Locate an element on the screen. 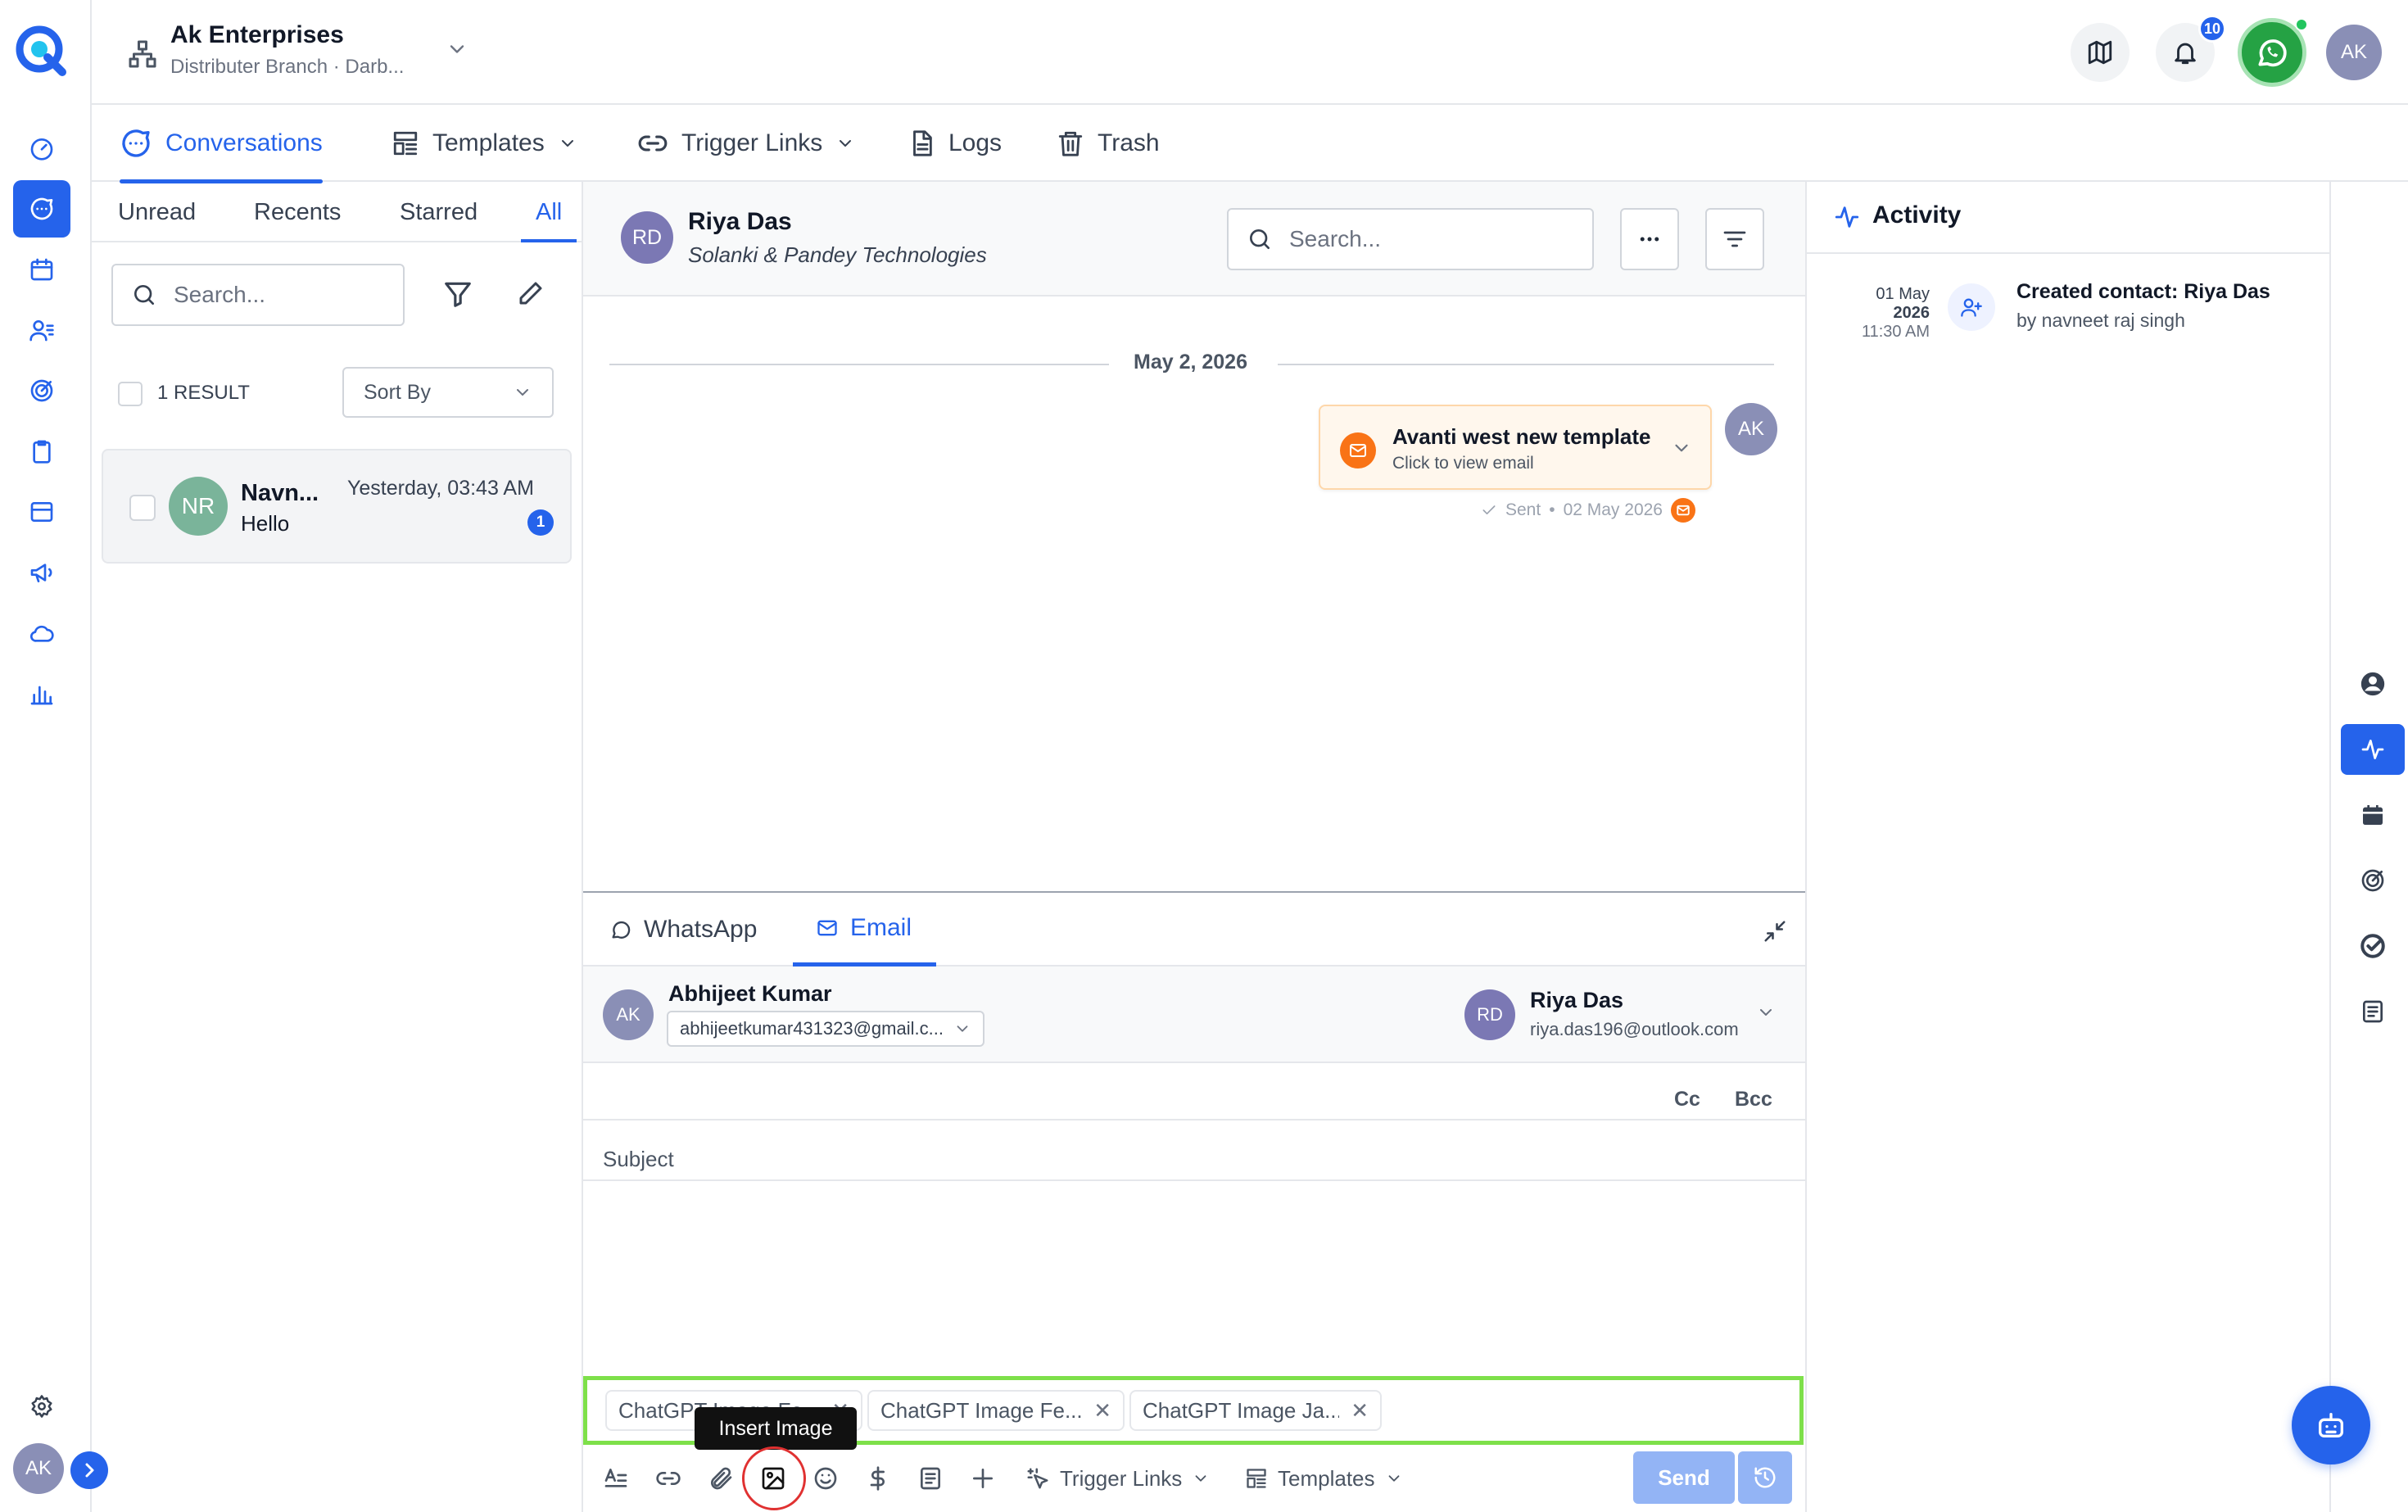 The height and width of the screenshot is (1512, 2408). contact-company: Solanki & Pandey Technologies is located at coordinates (837, 254).